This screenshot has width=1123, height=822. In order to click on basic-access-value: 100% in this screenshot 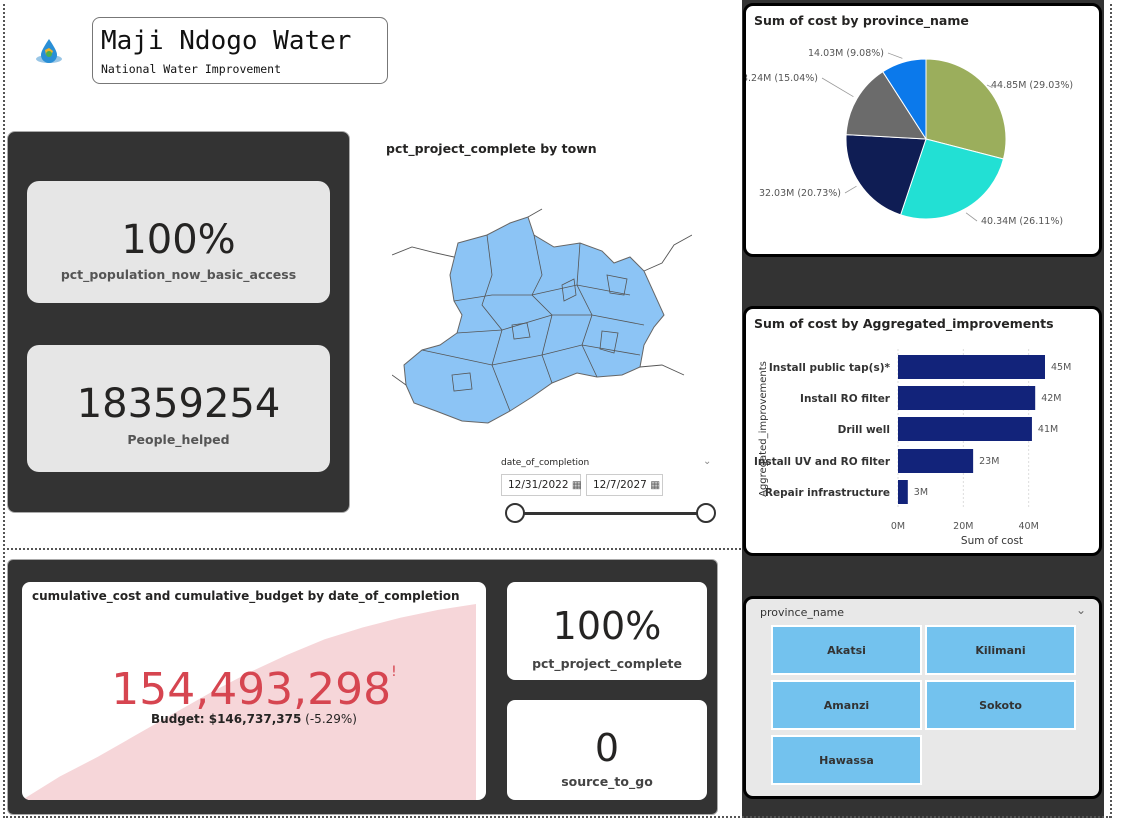, I will do `click(178, 240)`.